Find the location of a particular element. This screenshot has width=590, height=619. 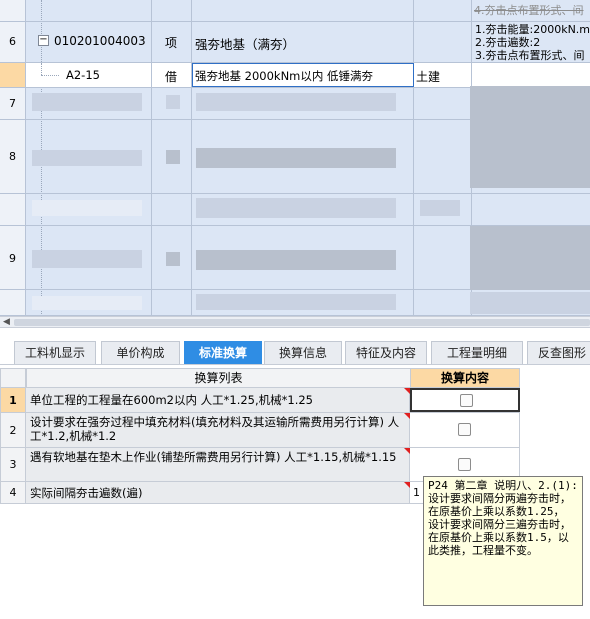

row-number: 6 is located at coordinates (13, 42).